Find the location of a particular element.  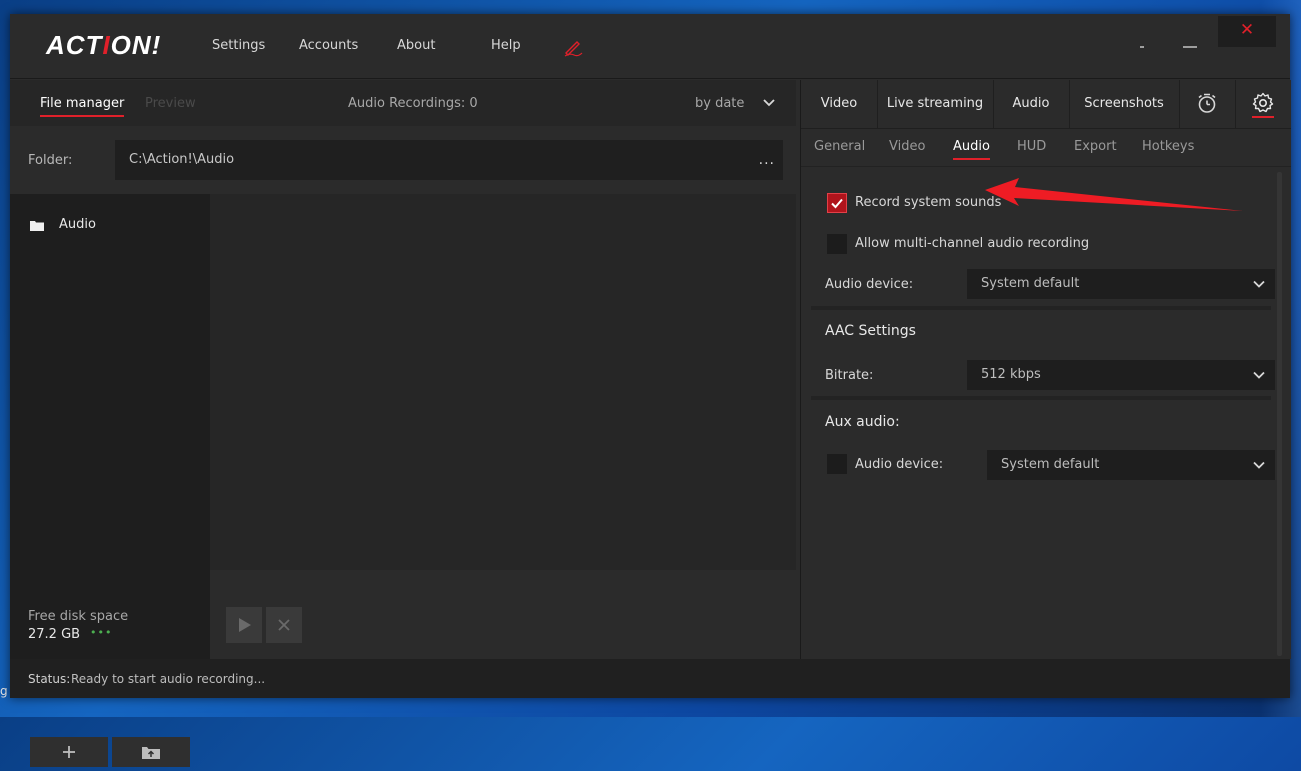

play-button is located at coordinates (244, 625).